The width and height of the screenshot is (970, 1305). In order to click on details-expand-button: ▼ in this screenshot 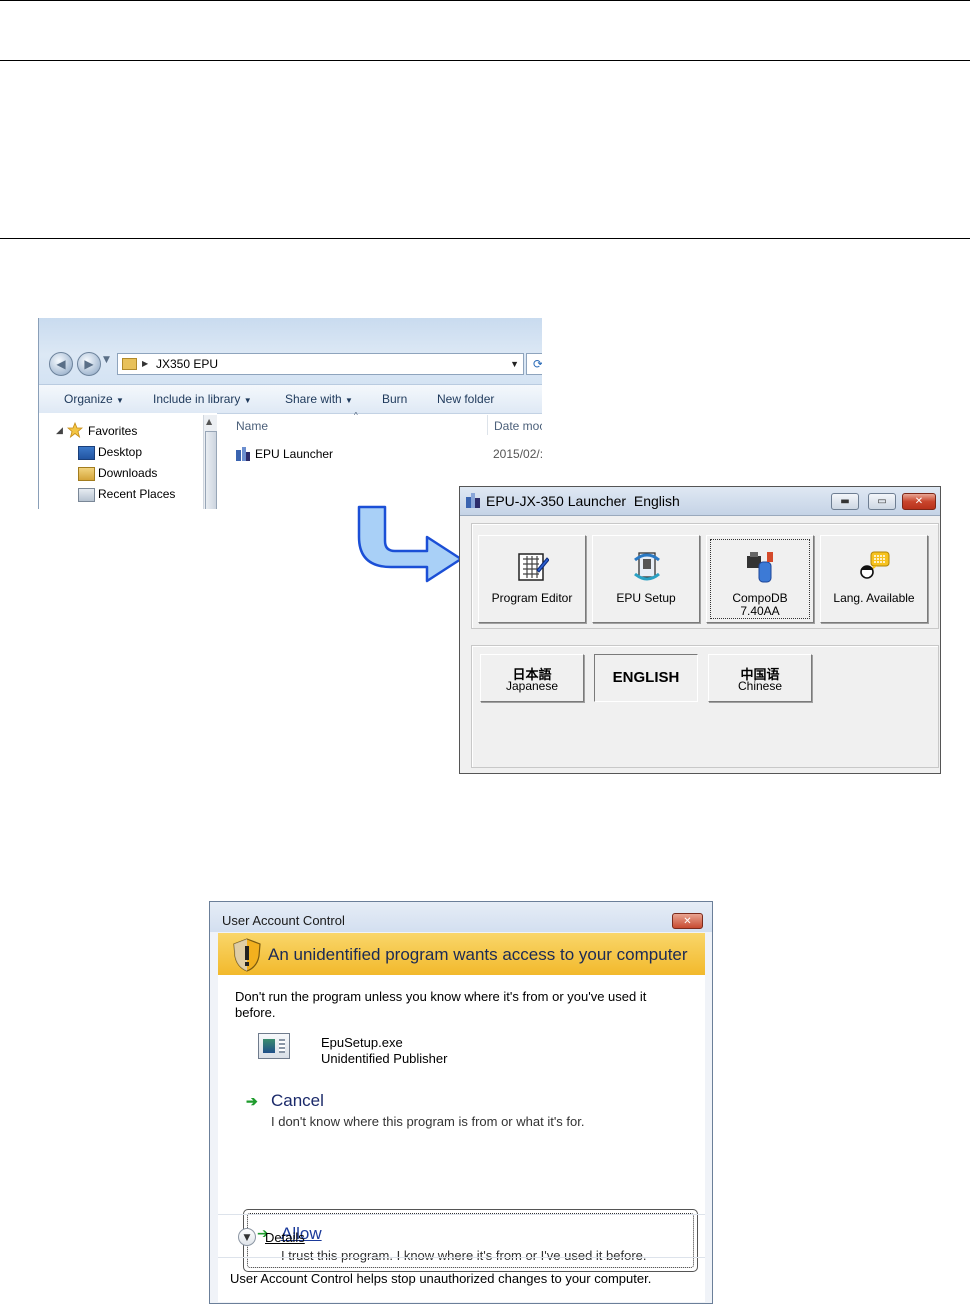, I will do `click(247, 1237)`.